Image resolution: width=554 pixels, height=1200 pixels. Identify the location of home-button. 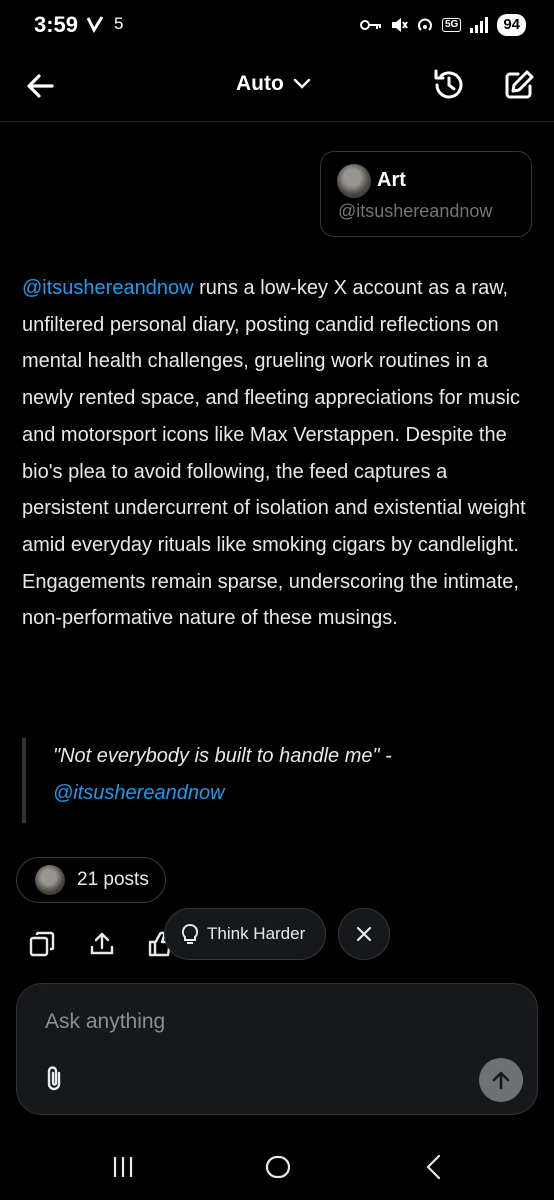
(278, 1167).